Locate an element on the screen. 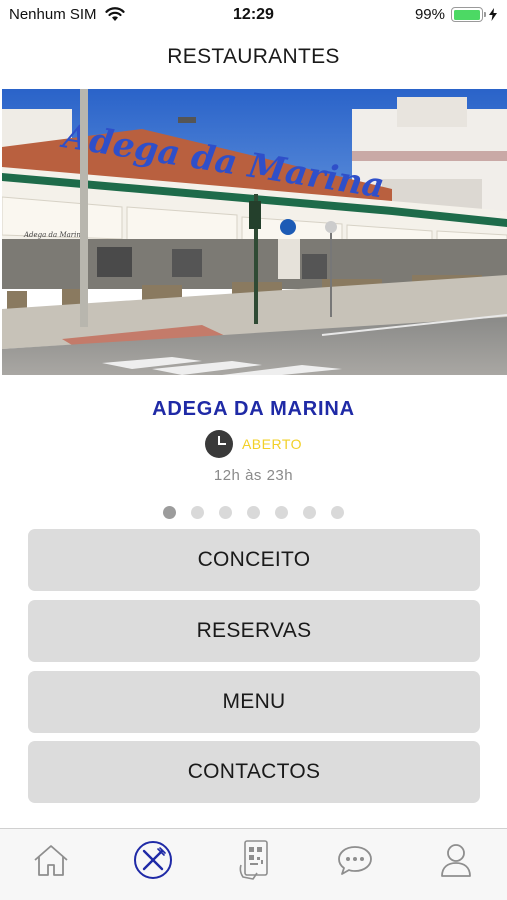 This screenshot has width=507, height=900. tab-restaurants is located at coordinates (153, 860).